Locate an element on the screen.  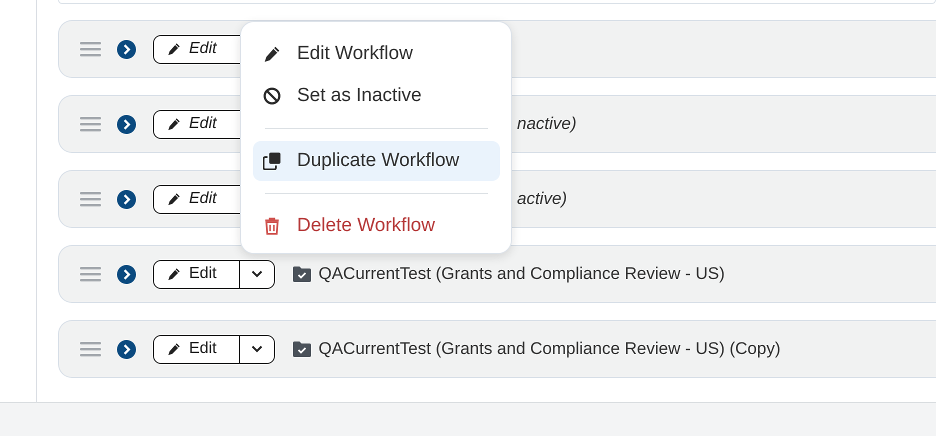
menu-item: Edit Workflow is located at coordinates (376, 54).